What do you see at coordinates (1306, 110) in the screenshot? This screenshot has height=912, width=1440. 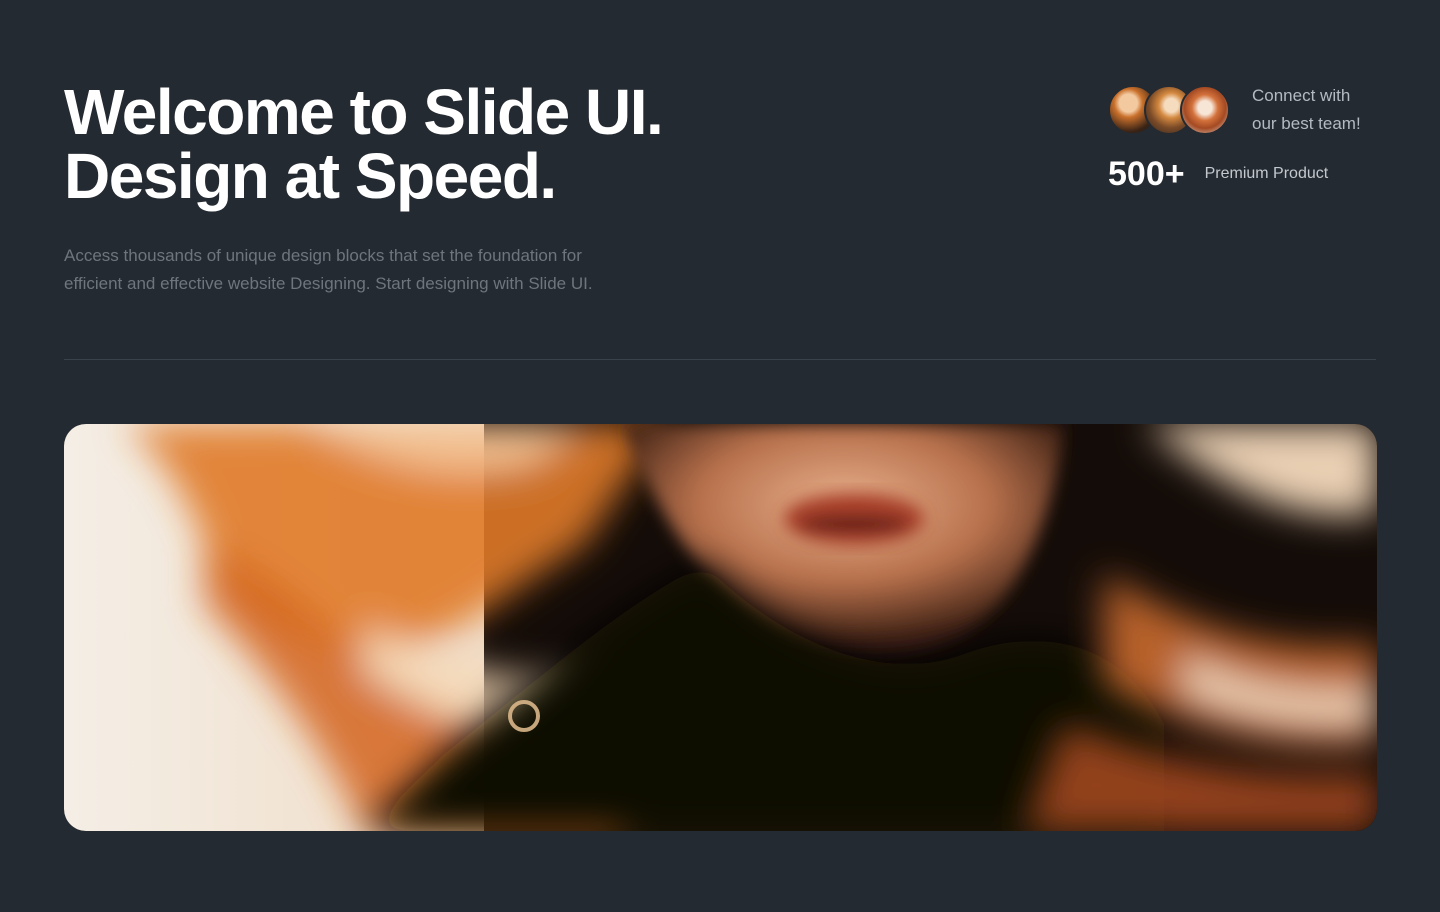 I see `team-connect-text: Connect with our best team!` at bounding box center [1306, 110].